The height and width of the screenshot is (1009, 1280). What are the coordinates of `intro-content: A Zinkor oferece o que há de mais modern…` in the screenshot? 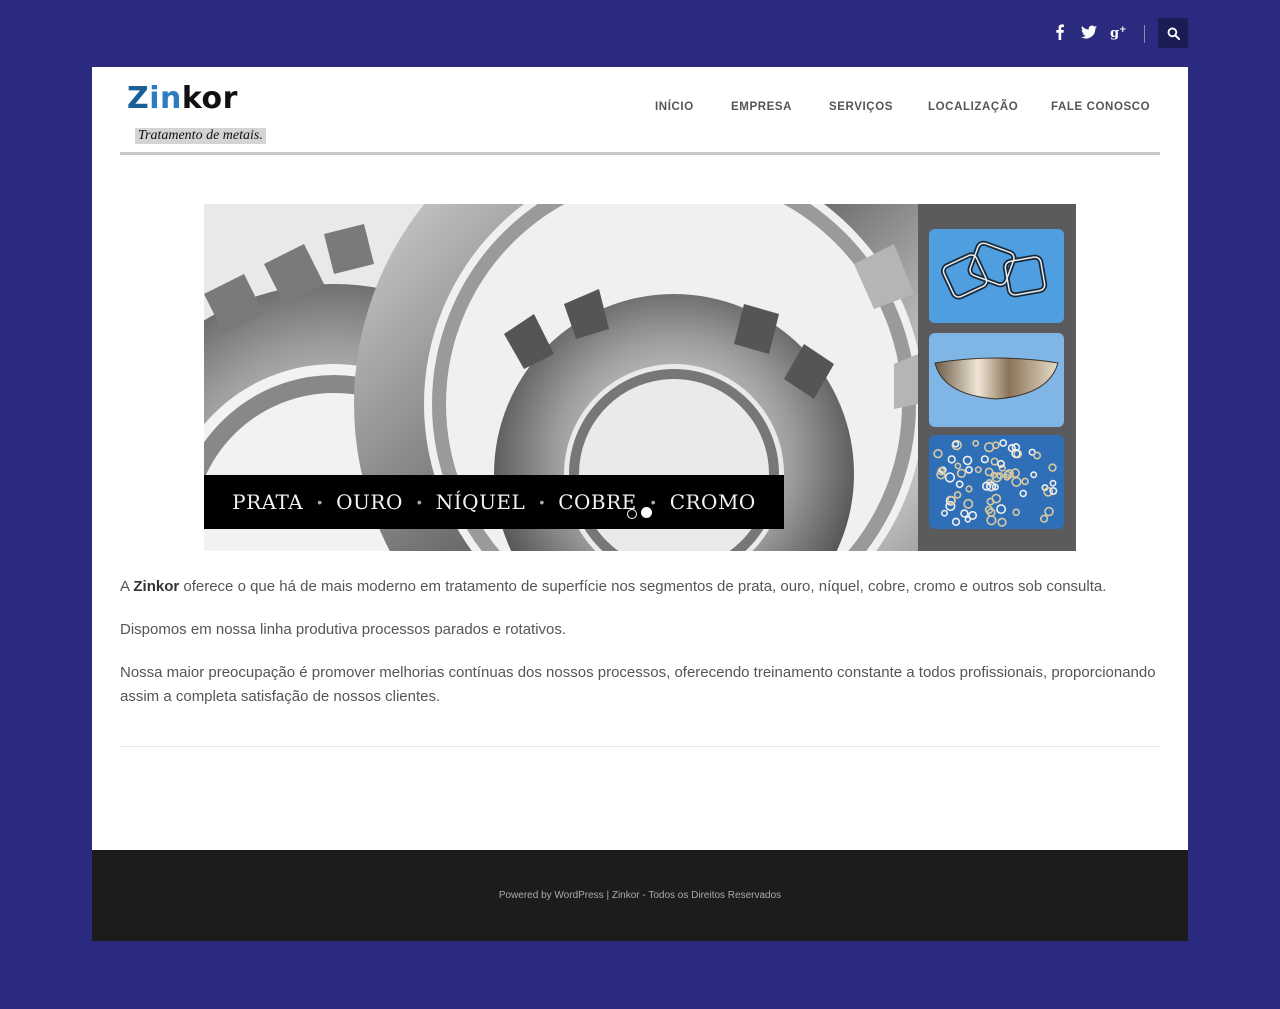 It's located at (640, 651).